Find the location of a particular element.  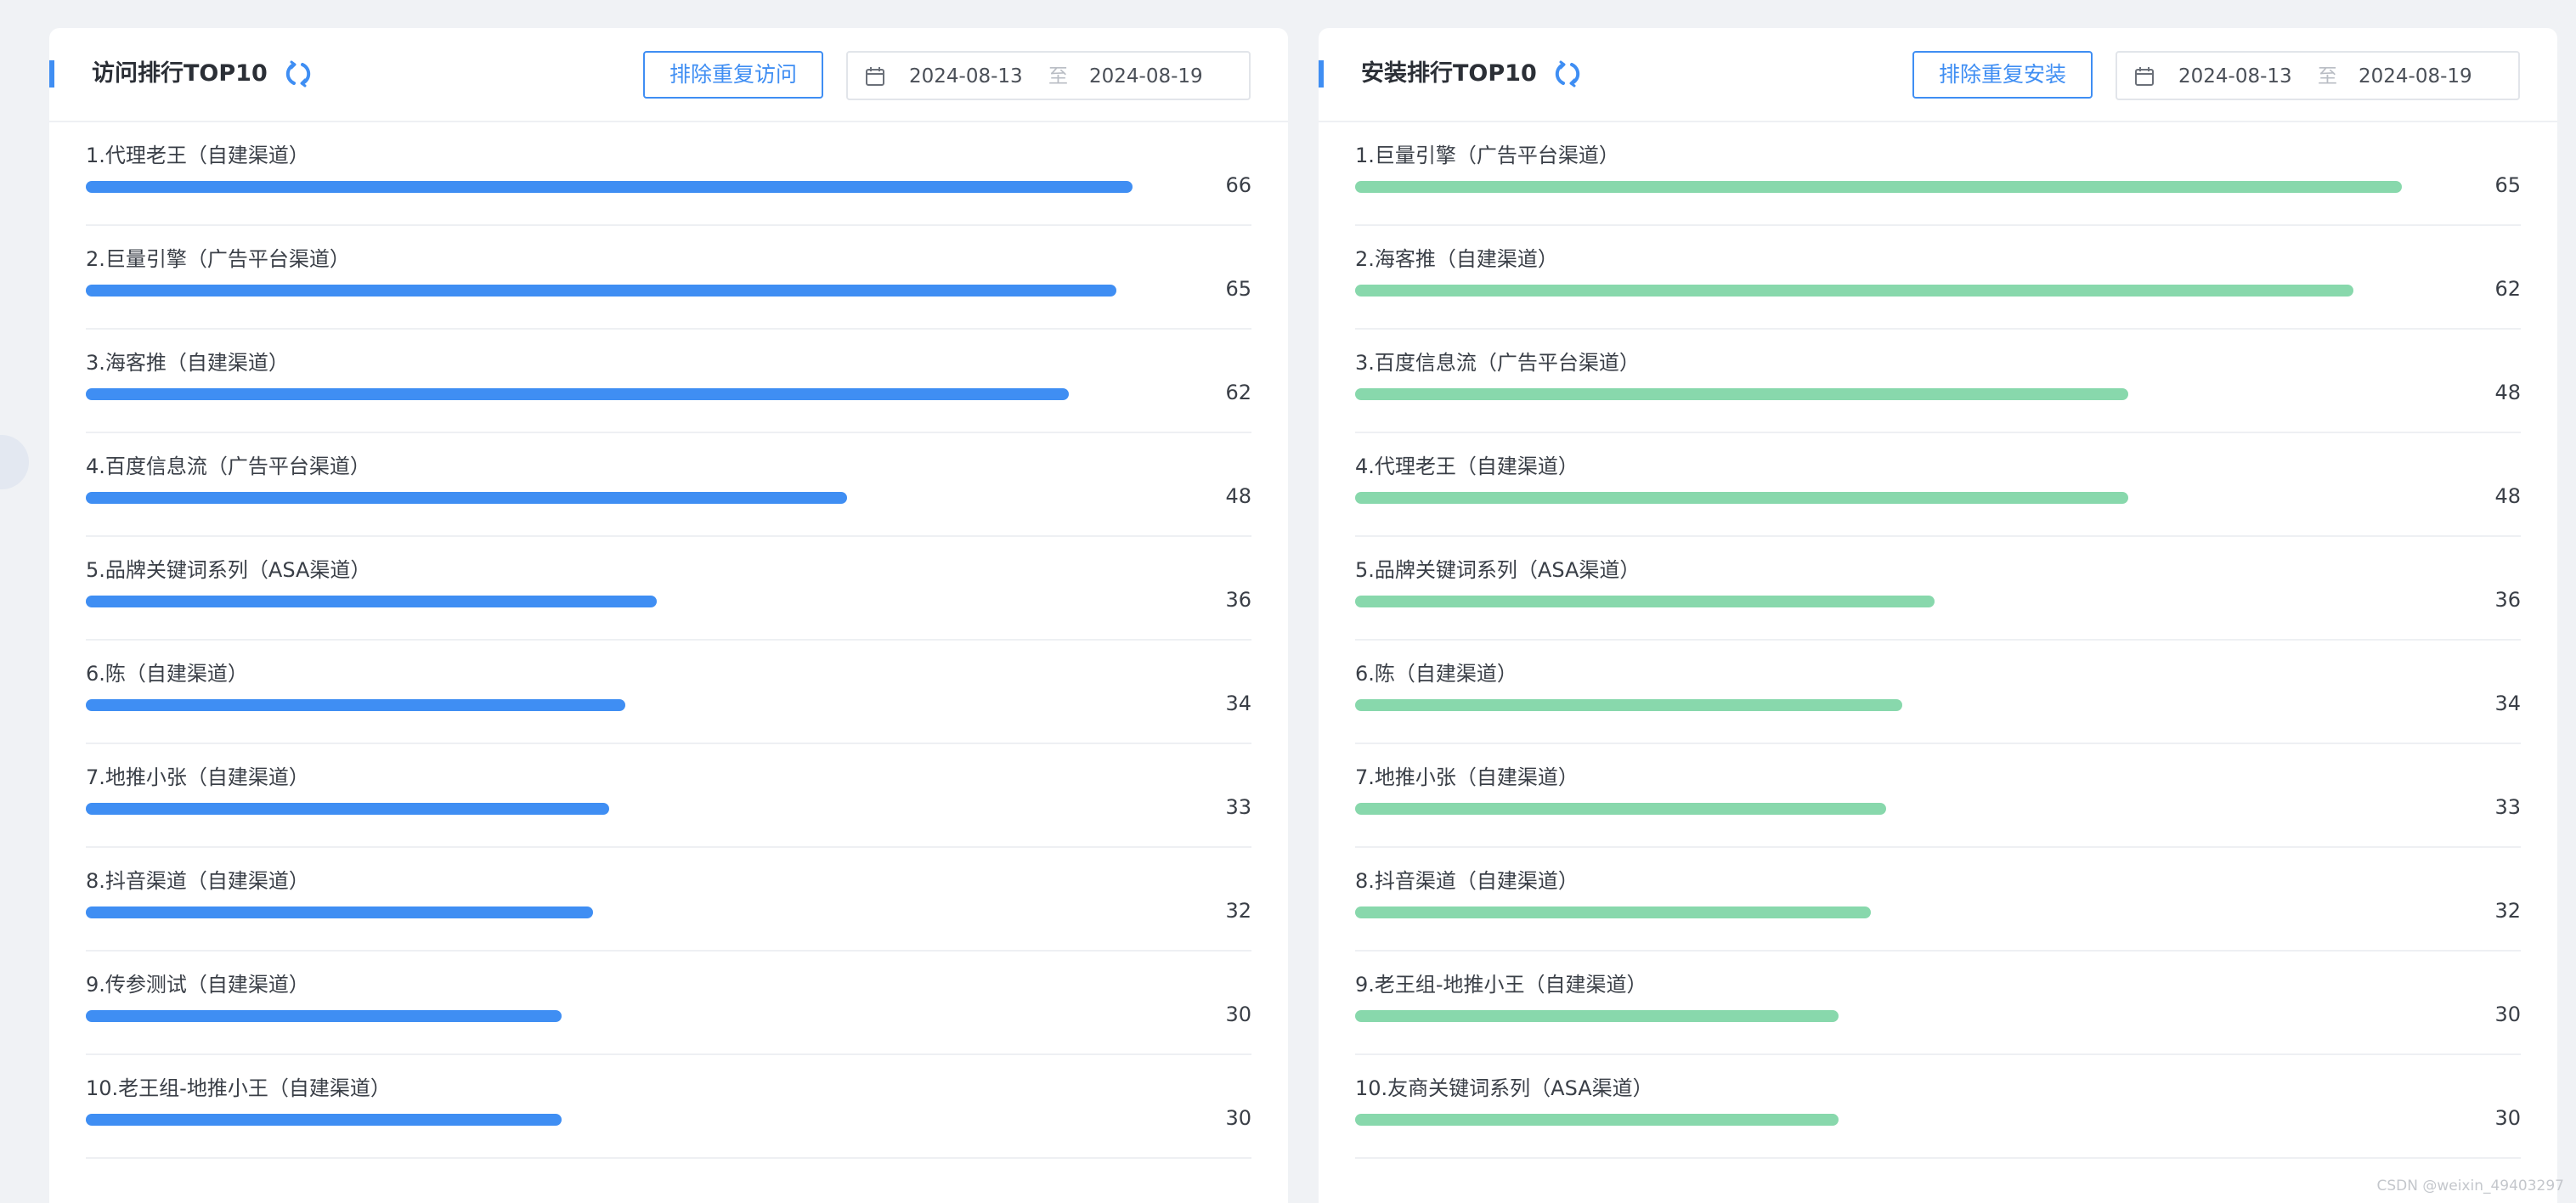

ranking-row: 10.老王组-地推小王（自建渠道） 30 is located at coordinates (668, 1107).